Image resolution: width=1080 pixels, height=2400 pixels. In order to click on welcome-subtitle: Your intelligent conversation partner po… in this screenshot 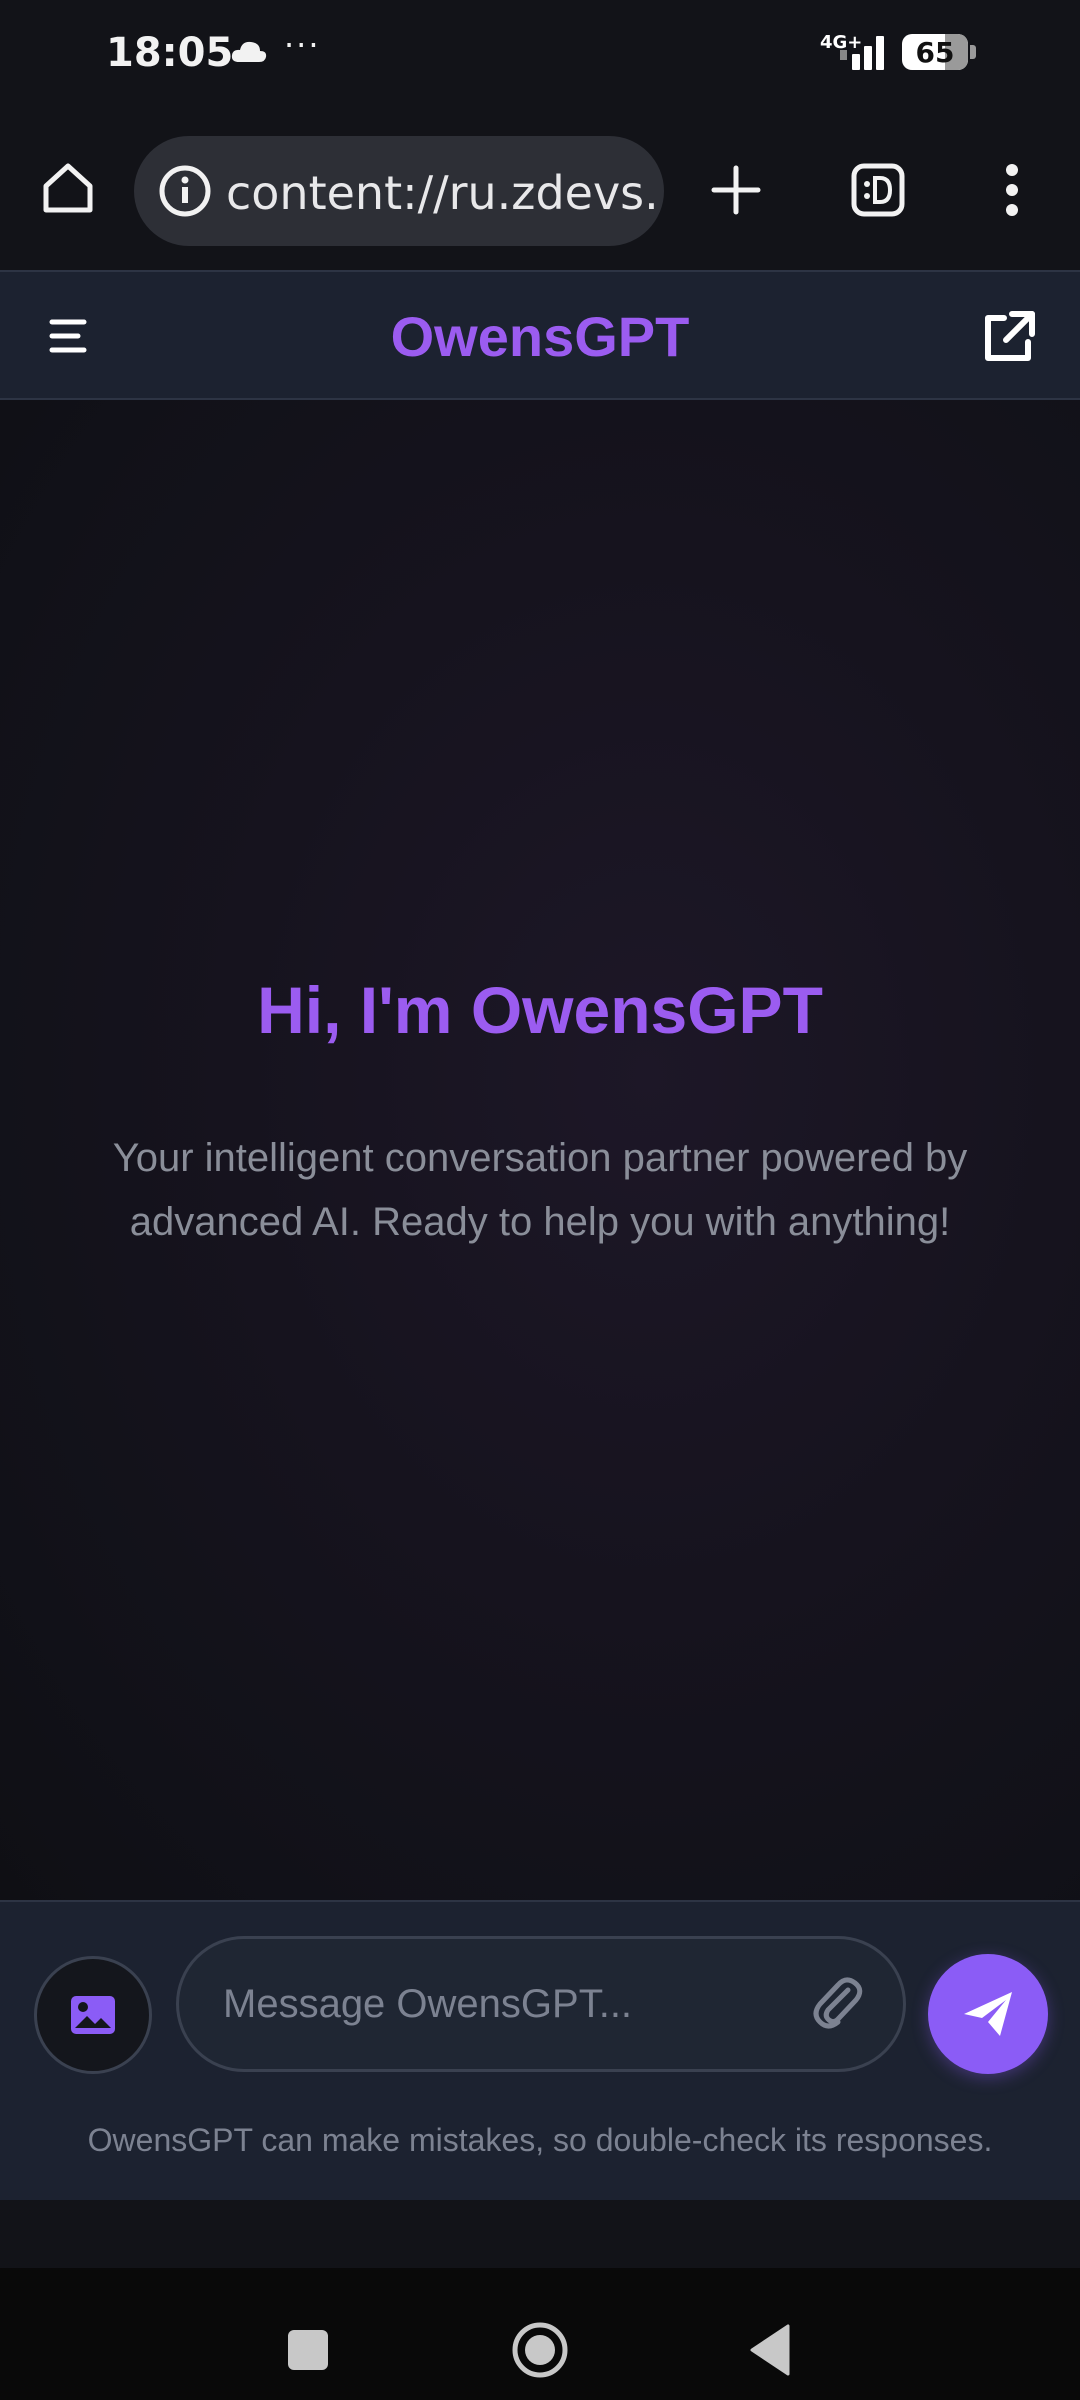, I will do `click(540, 1190)`.